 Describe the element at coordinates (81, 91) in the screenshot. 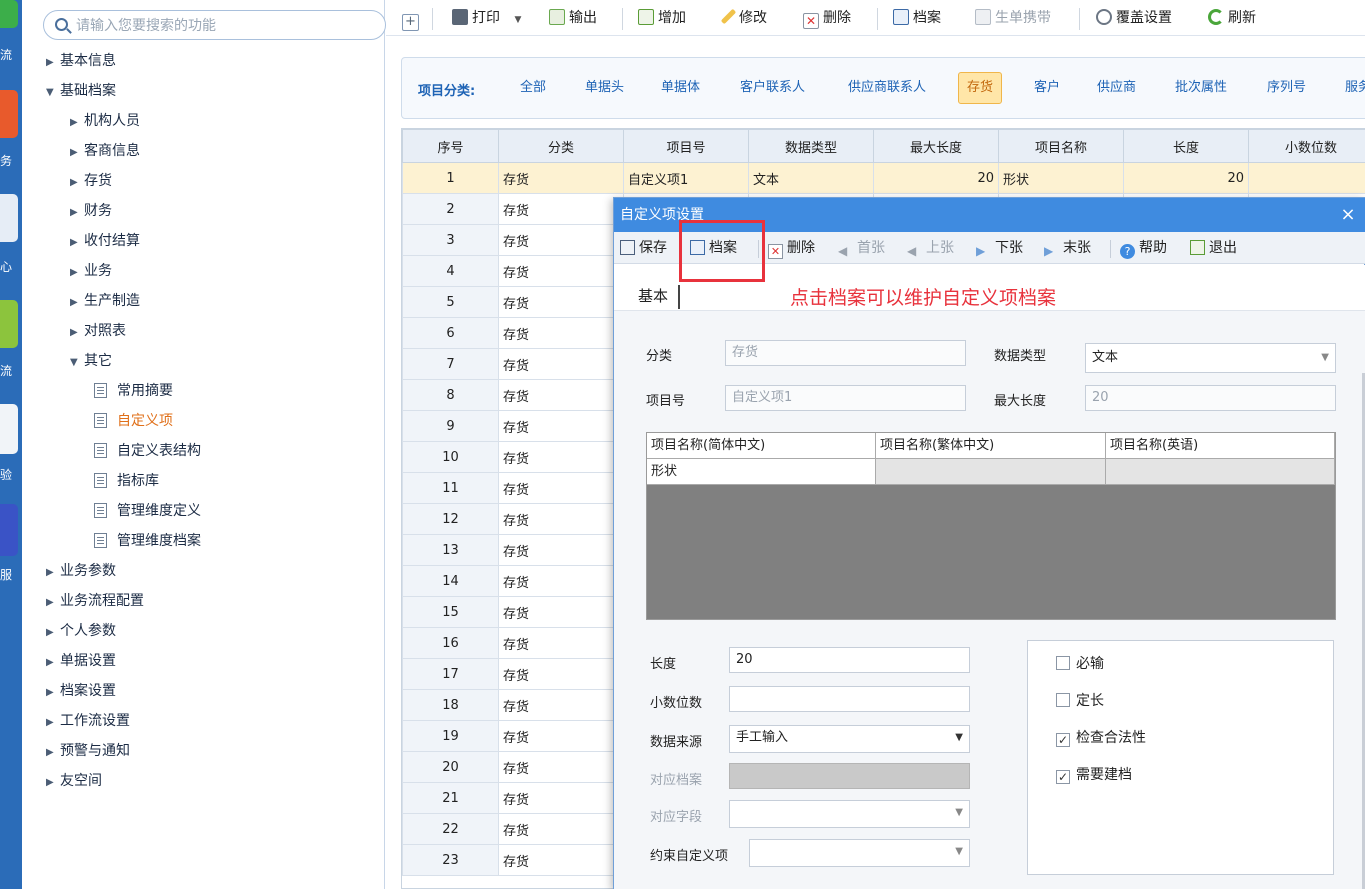

I see `tree-item-basic-archive: ▼ 基础档案` at that location.